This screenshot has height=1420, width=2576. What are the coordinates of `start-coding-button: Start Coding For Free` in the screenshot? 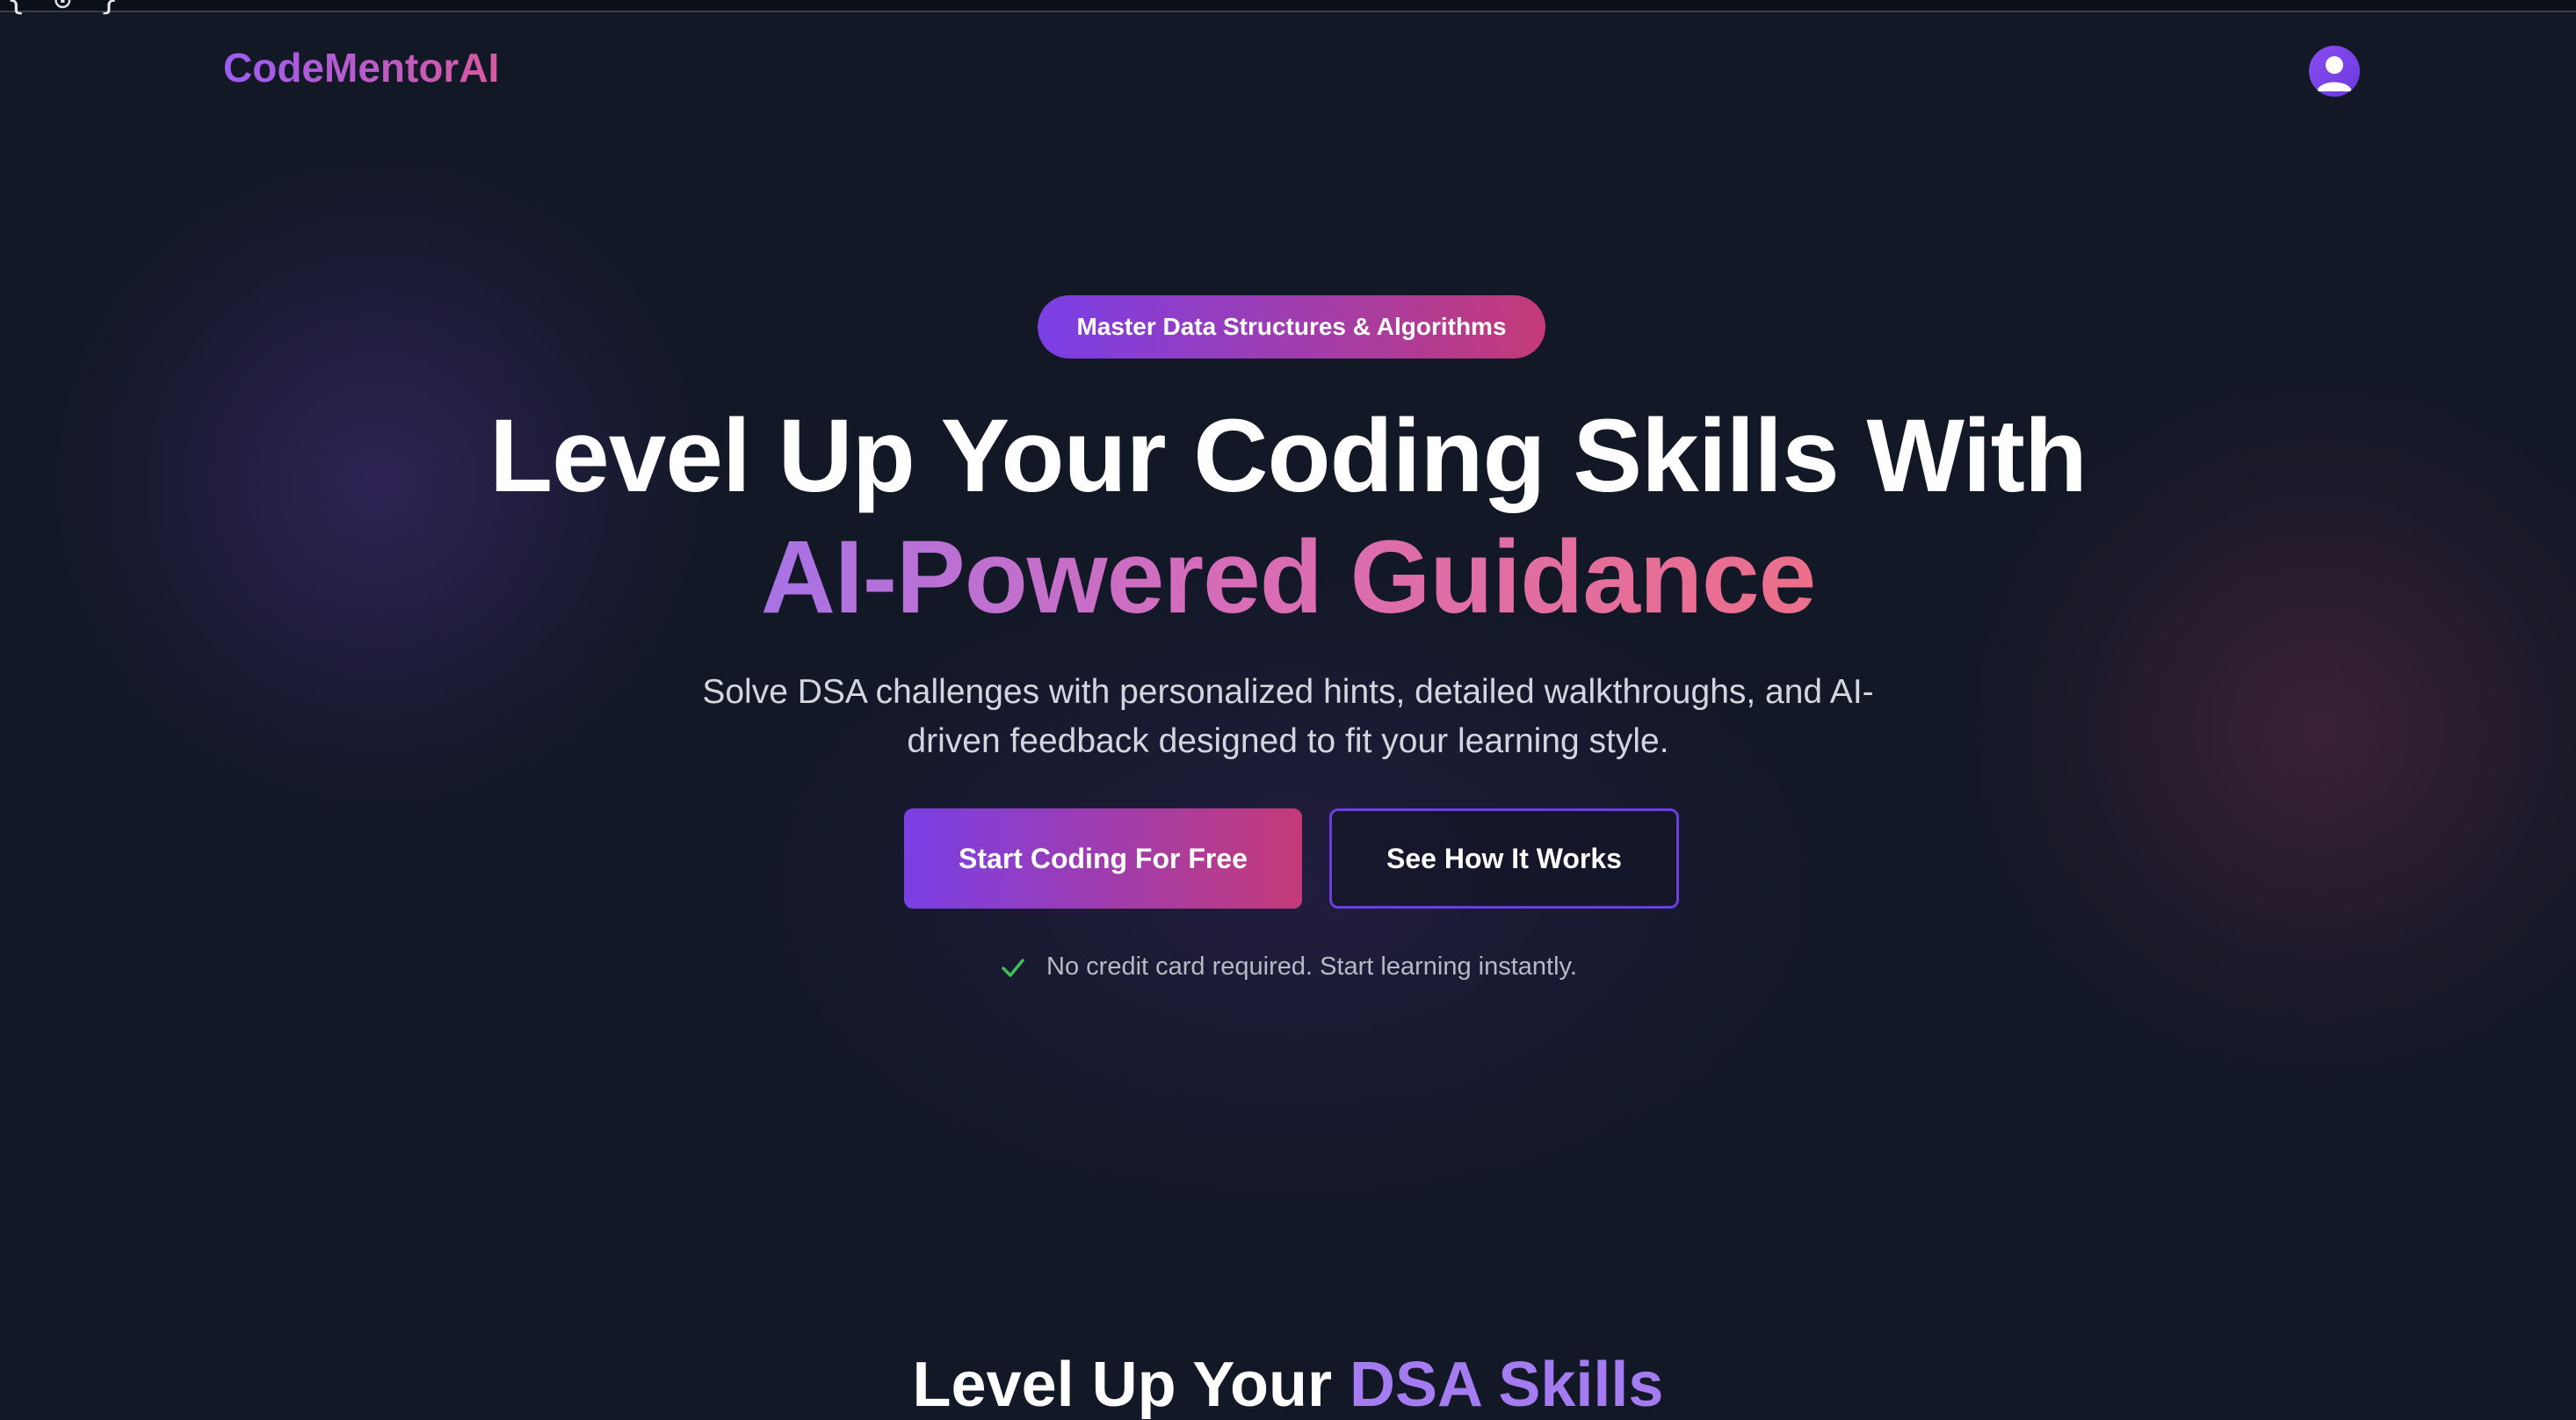 It's located at (1103, 858).